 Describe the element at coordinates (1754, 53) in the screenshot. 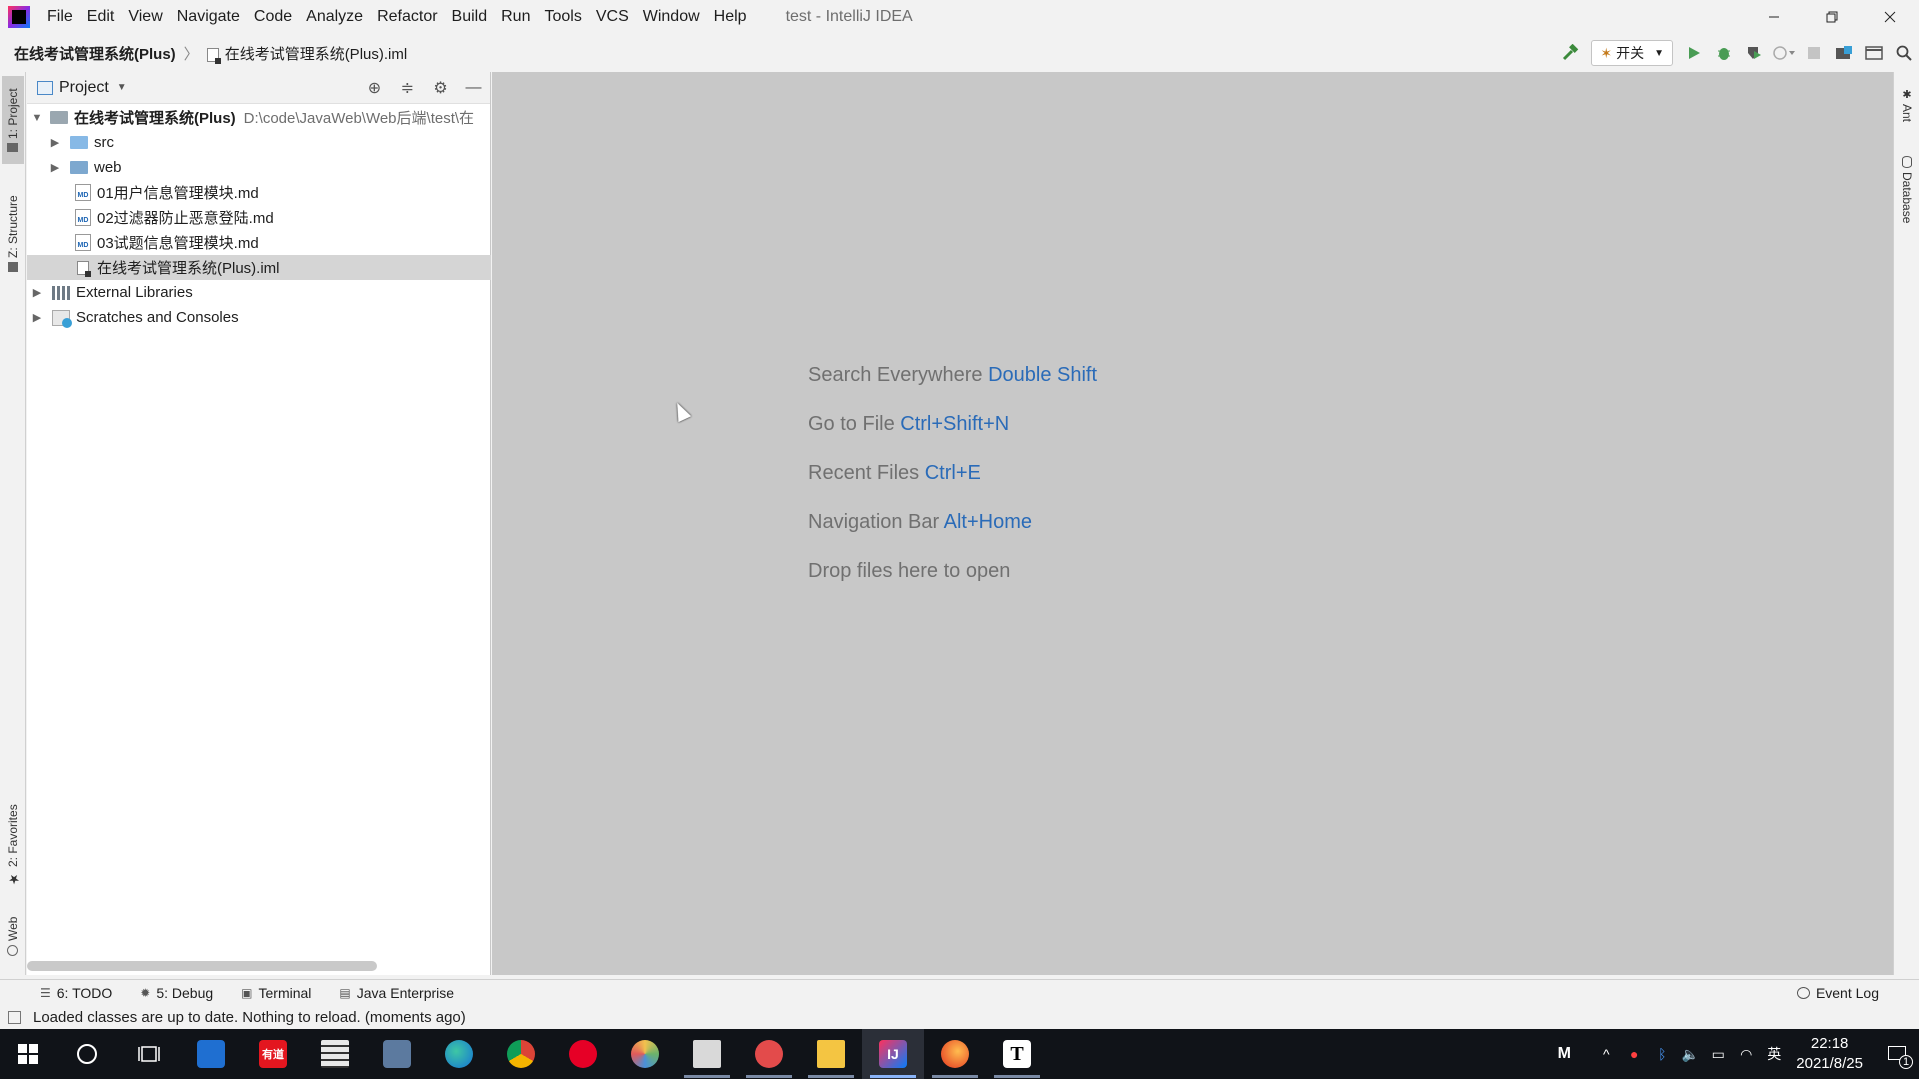

I see `coverage-button` at that location.